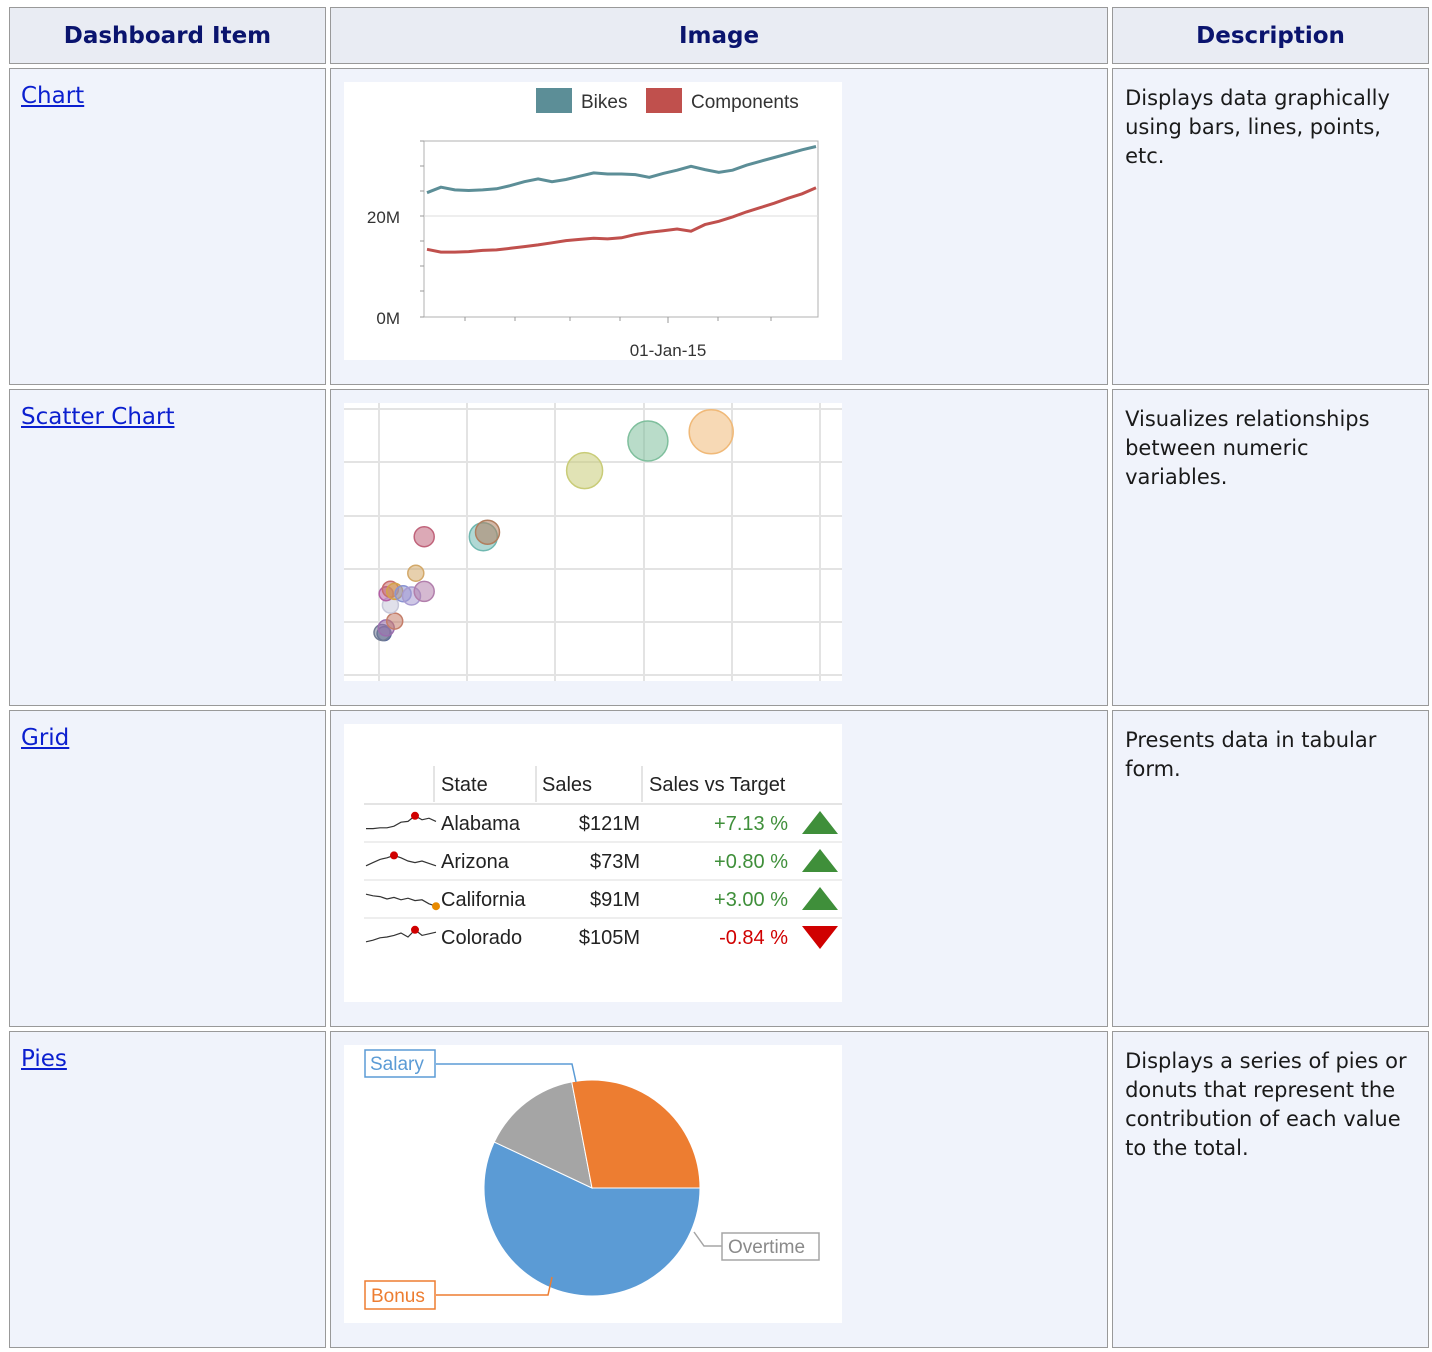 This screenshot has height=1352, width=1432. Describe the element at coordinates (475, 862) in the screenshot. I see `grid-cell-state: Arizona` at that location.